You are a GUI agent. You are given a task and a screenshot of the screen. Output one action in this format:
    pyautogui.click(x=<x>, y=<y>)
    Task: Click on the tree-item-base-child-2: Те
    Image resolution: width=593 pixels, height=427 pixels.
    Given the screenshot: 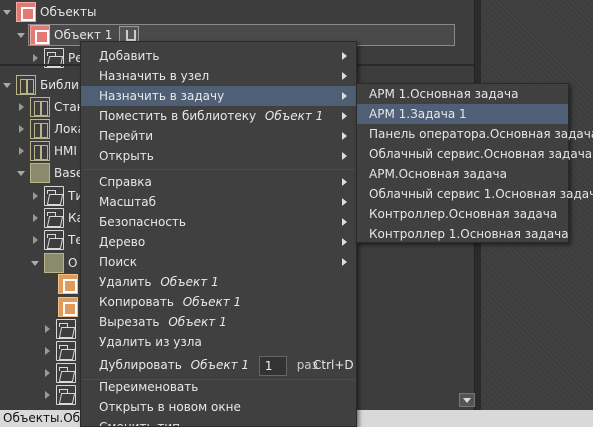 What is the action you would take?
    pyautogui.click(x=41, y=240)
    